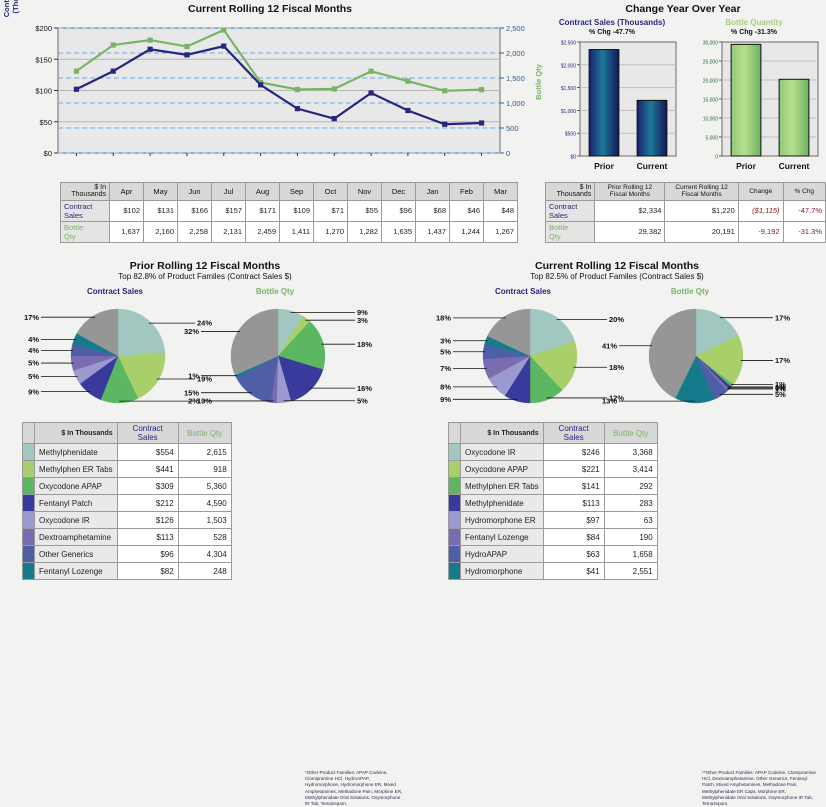 This screenshot has width=826, height=807. Describe the element at coordinates (33, 391) in the screenshot. I see `svg-text: 9%` at that location.